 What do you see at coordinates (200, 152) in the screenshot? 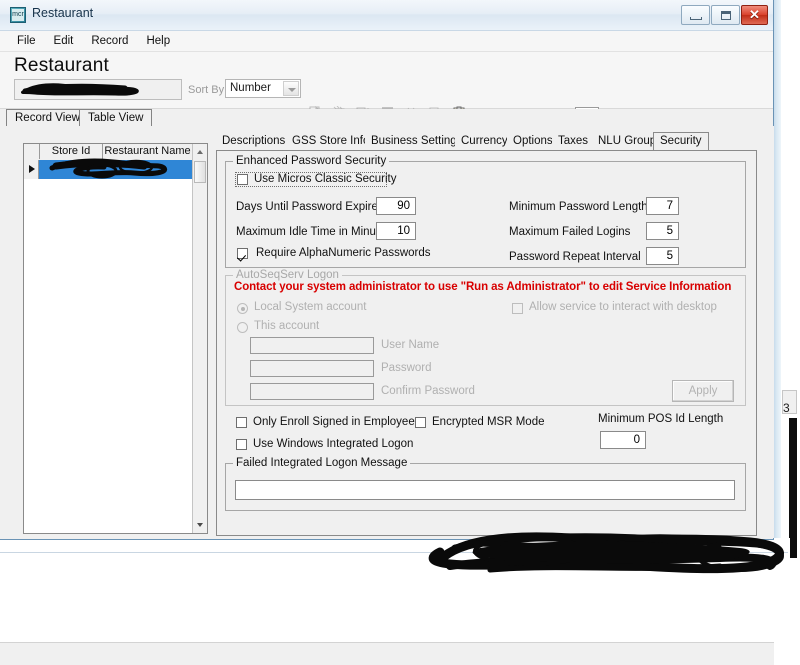
I see `scroll-up-arrow-icon` at bounding box center [200, 152].